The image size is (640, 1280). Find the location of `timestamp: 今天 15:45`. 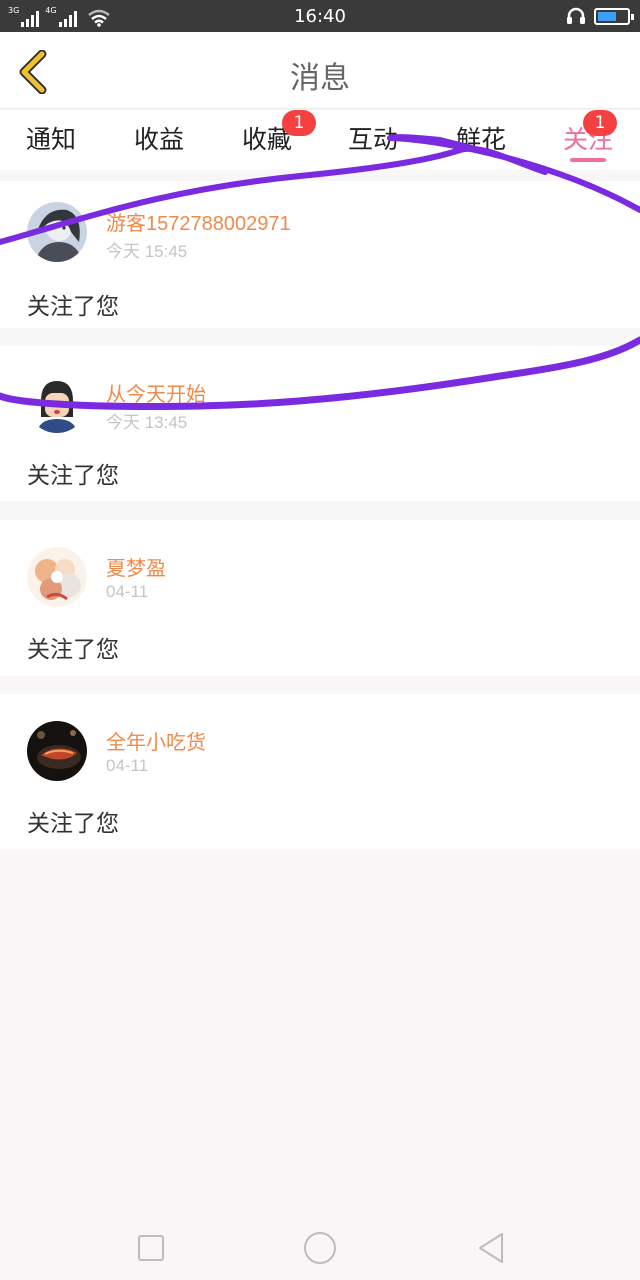

timestamp: 今天 15:45 is located at coordinates (147, 251).